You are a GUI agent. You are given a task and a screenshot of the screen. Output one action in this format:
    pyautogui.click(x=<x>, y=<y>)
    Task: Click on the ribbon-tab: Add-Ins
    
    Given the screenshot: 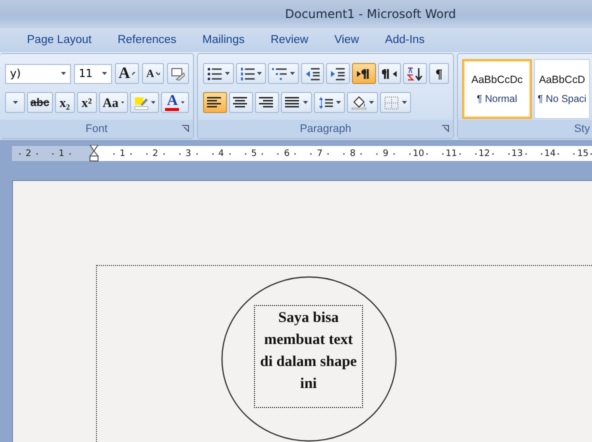 What is the action you would take?
    pyautogui.click(x=405, y=40)
    